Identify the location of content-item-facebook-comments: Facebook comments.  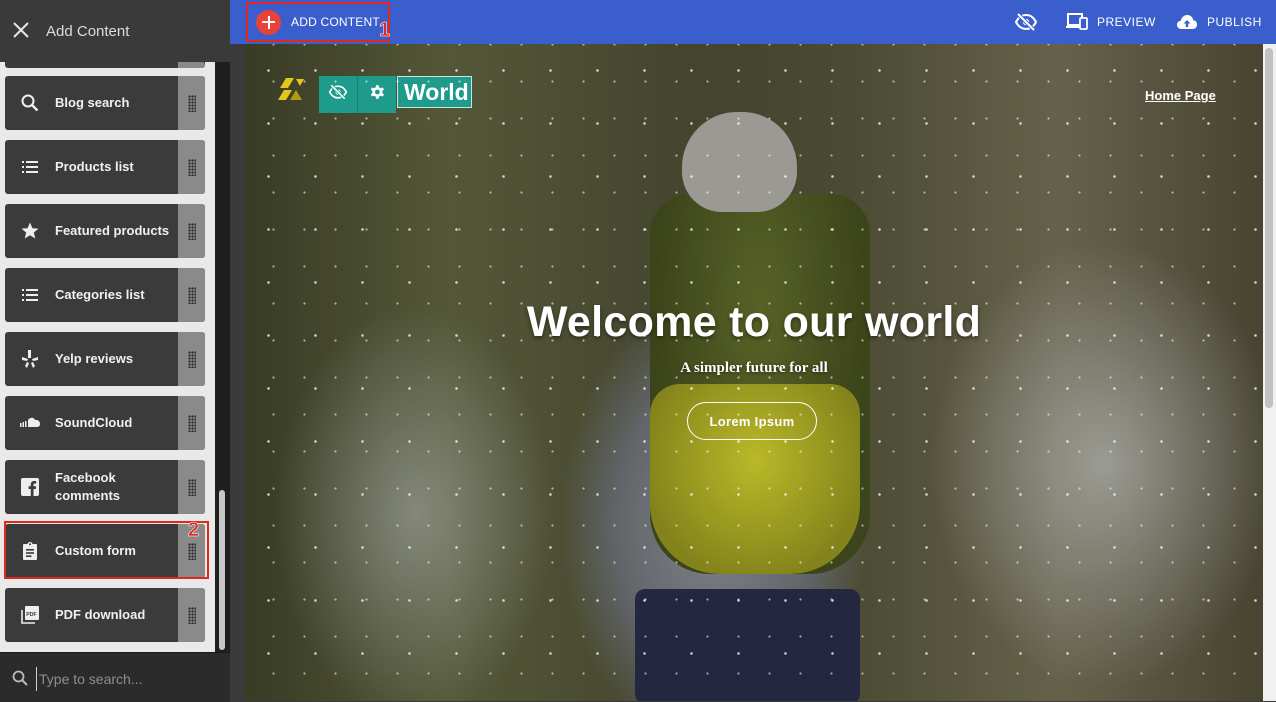
(105, 487).